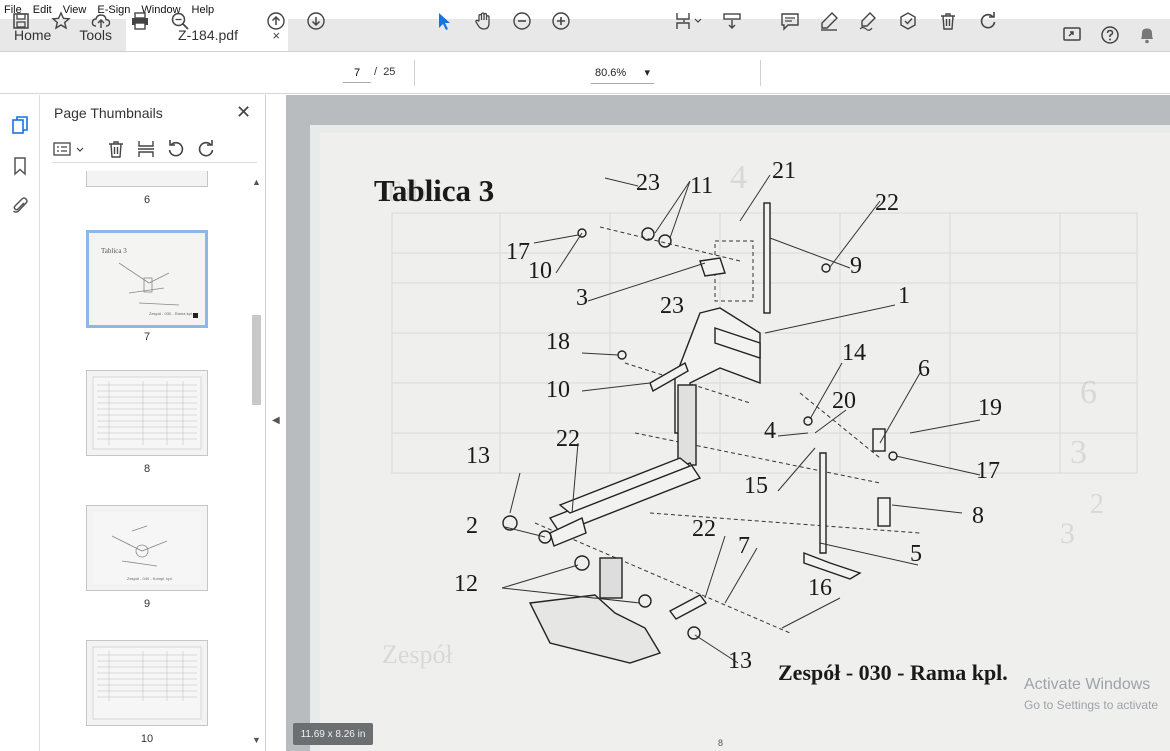  What do you see at coordinates (518, 252) in the screenshot?
I see `callout-17: 17` at bounding box center [518, 252].